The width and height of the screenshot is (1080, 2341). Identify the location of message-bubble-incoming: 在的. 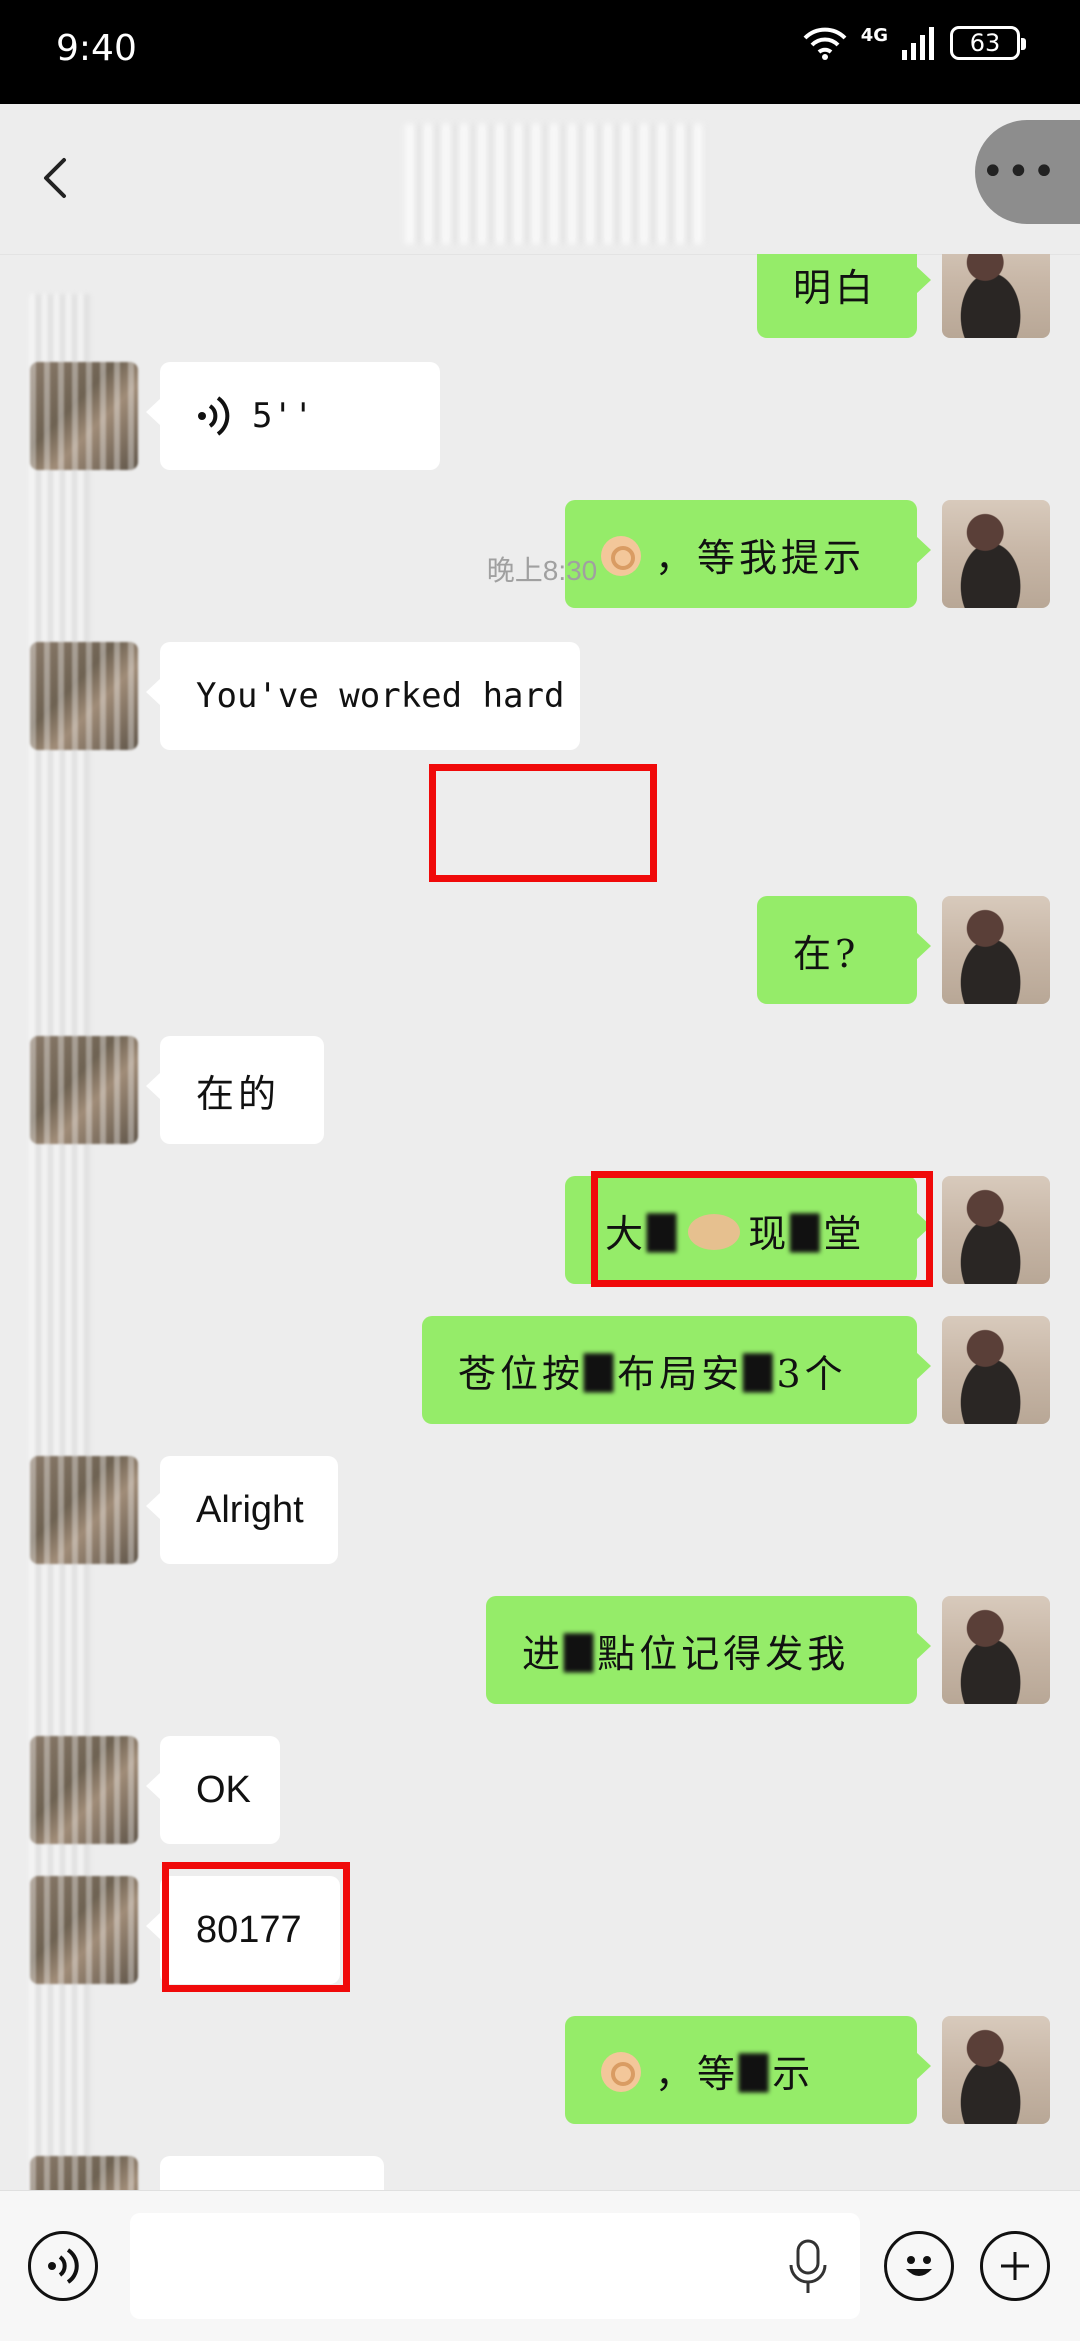
(235, 1090).